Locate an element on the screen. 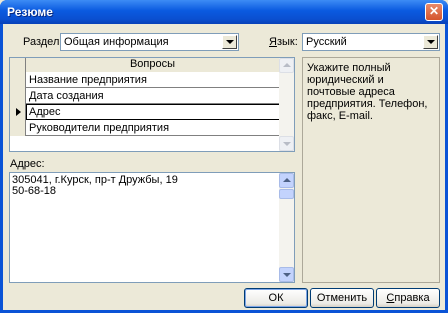 This screenshot has height=313, width=448. selected-cell-outline is located at coordinates (153, 112).